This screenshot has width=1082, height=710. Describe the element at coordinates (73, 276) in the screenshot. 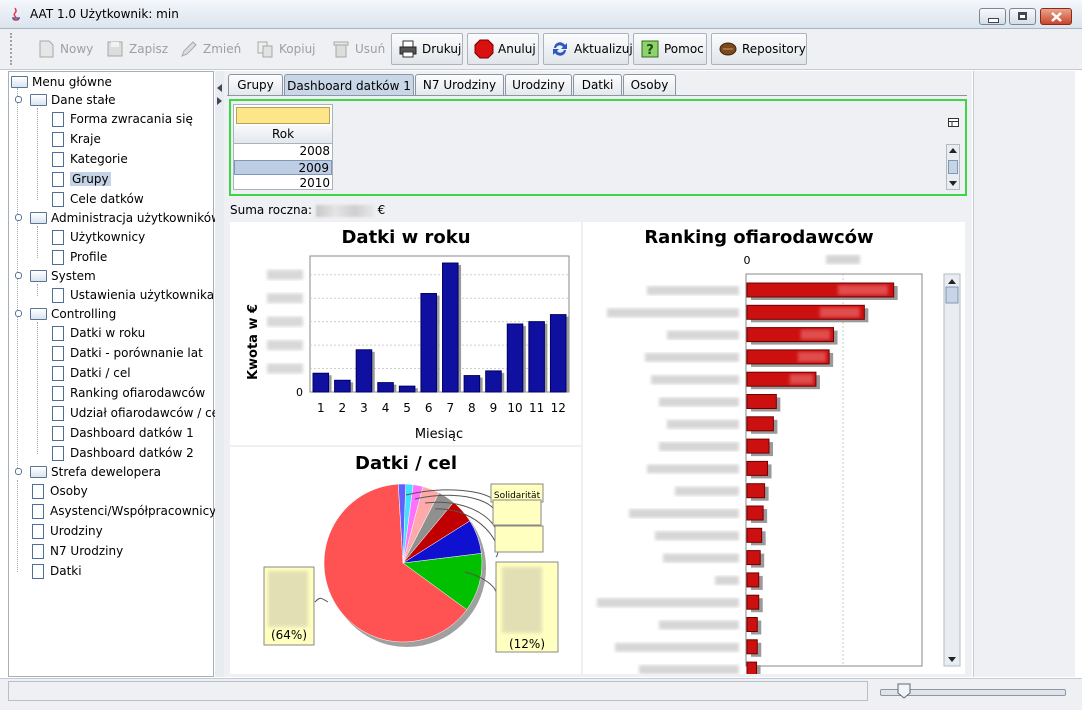

I see `tree-group-label: System` at that location.